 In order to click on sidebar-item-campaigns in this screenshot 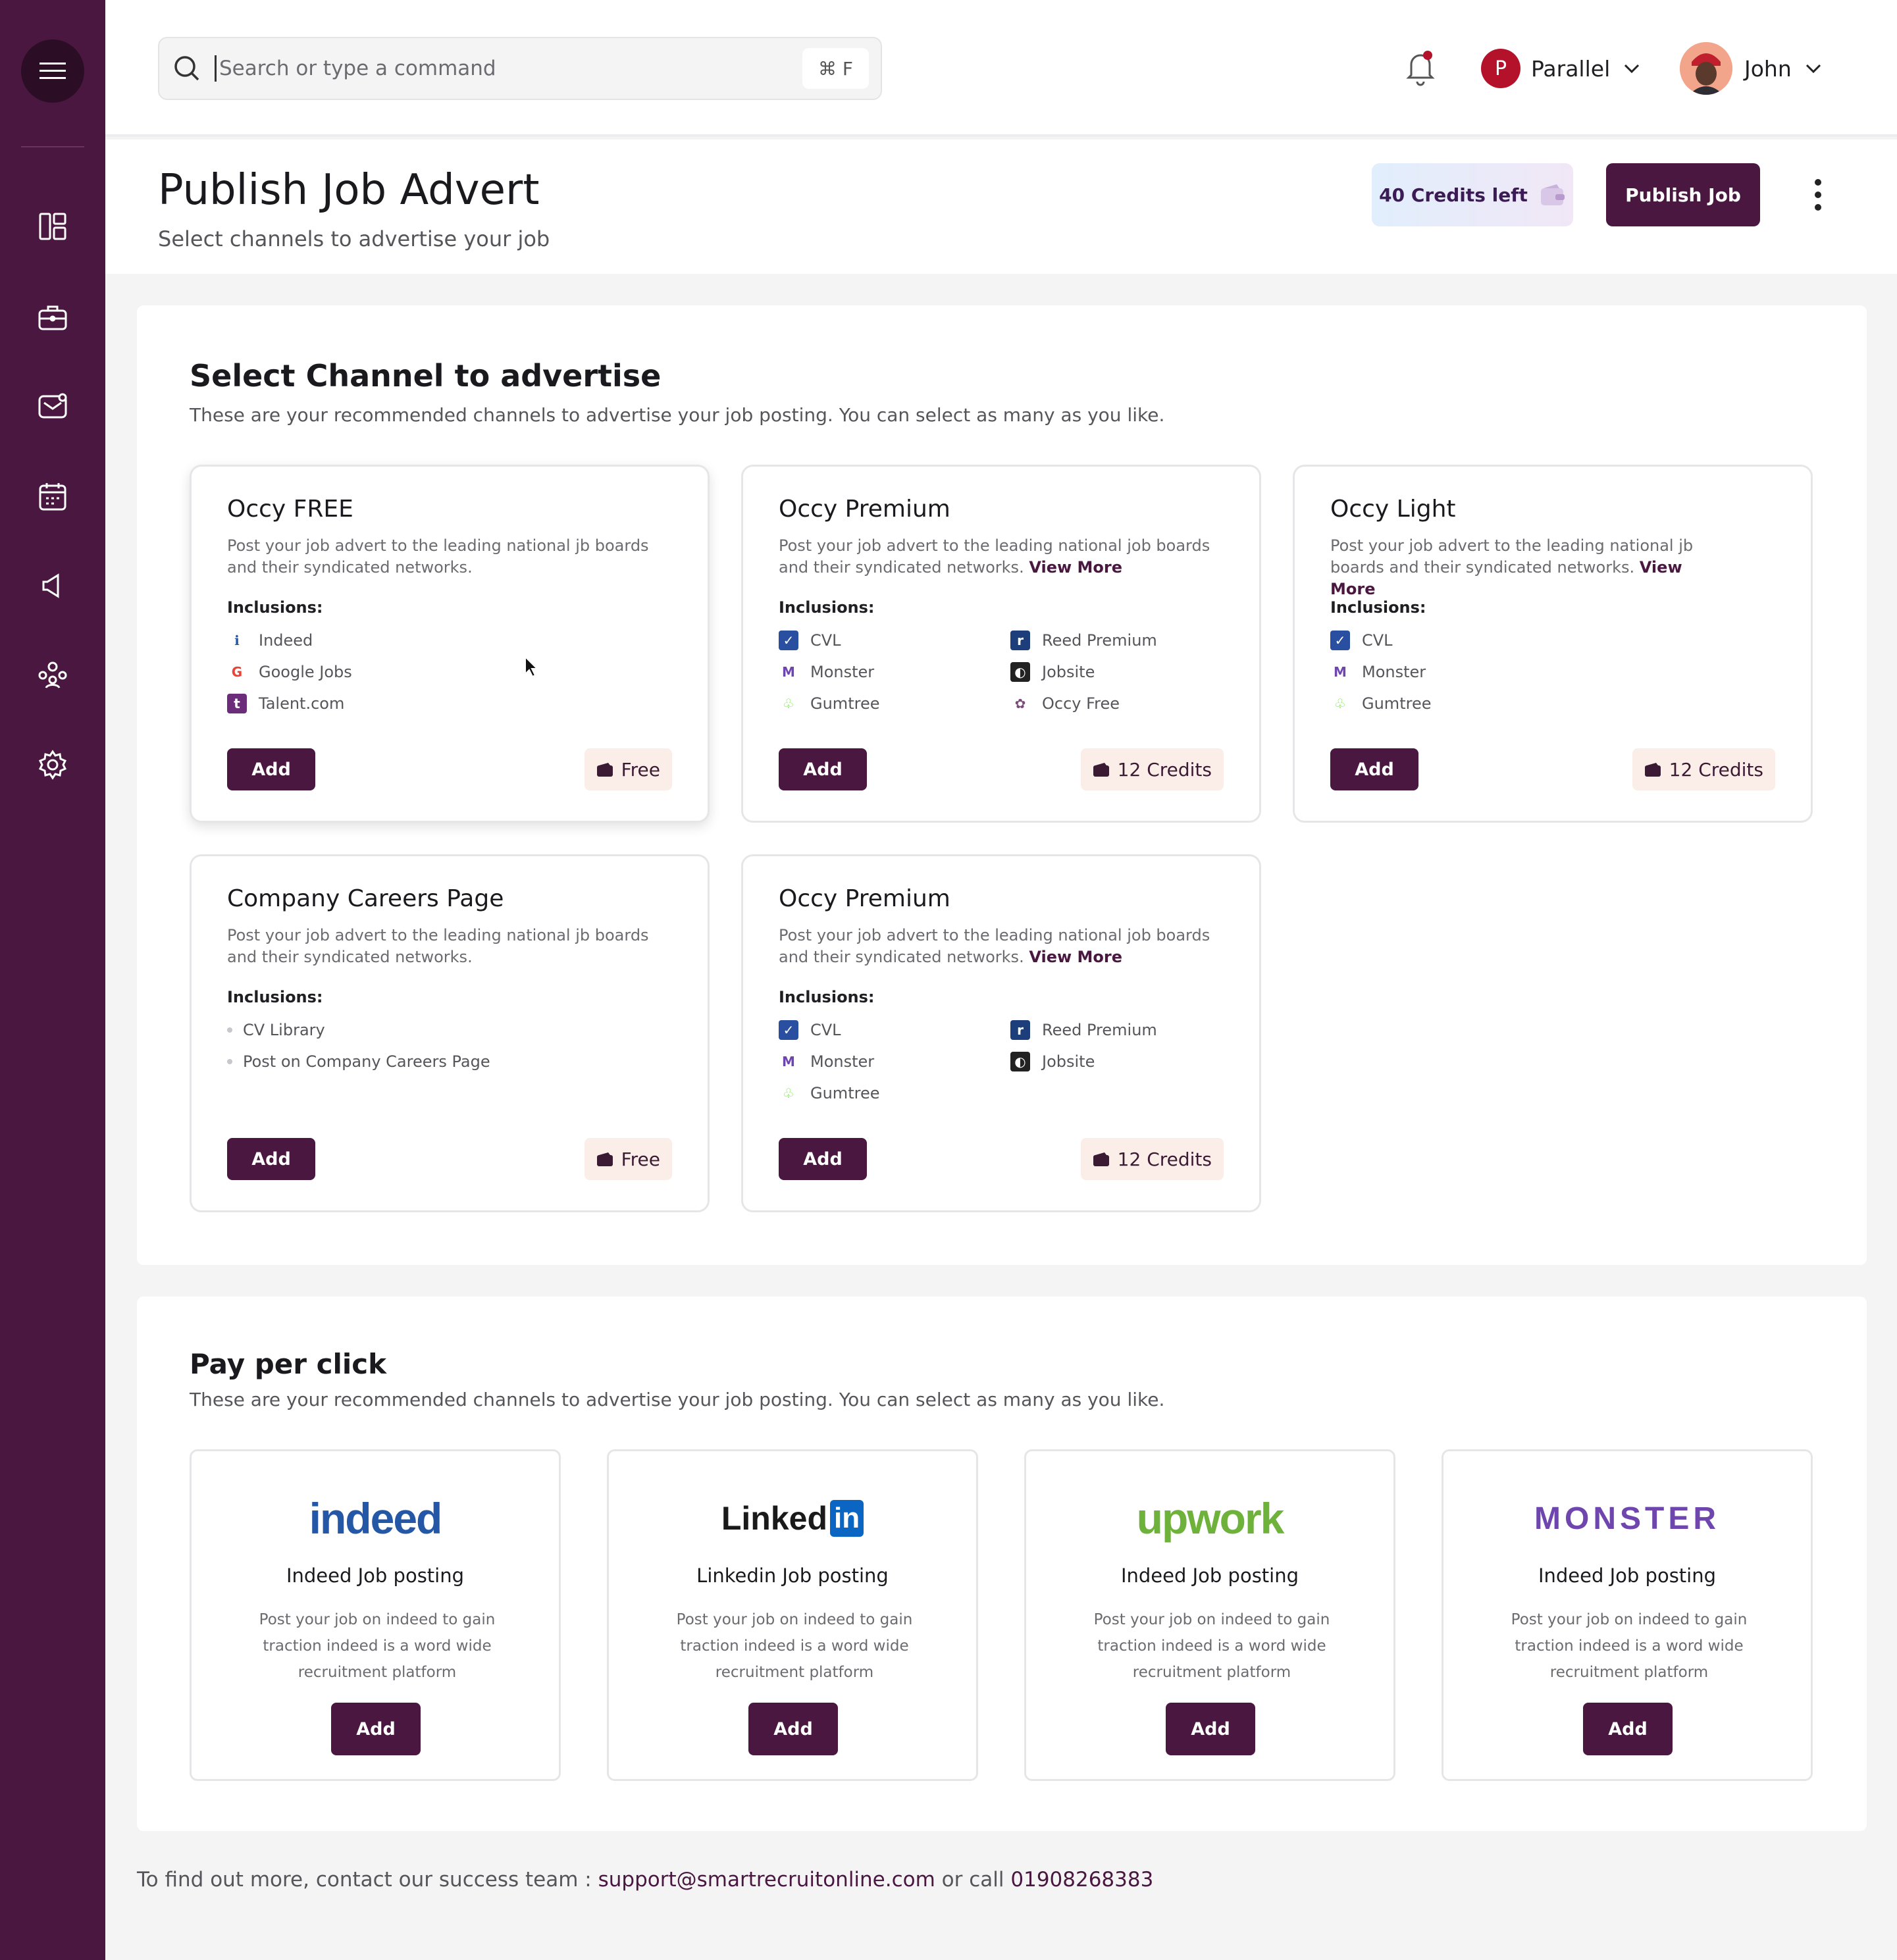, I will do `click(52, 586)`.